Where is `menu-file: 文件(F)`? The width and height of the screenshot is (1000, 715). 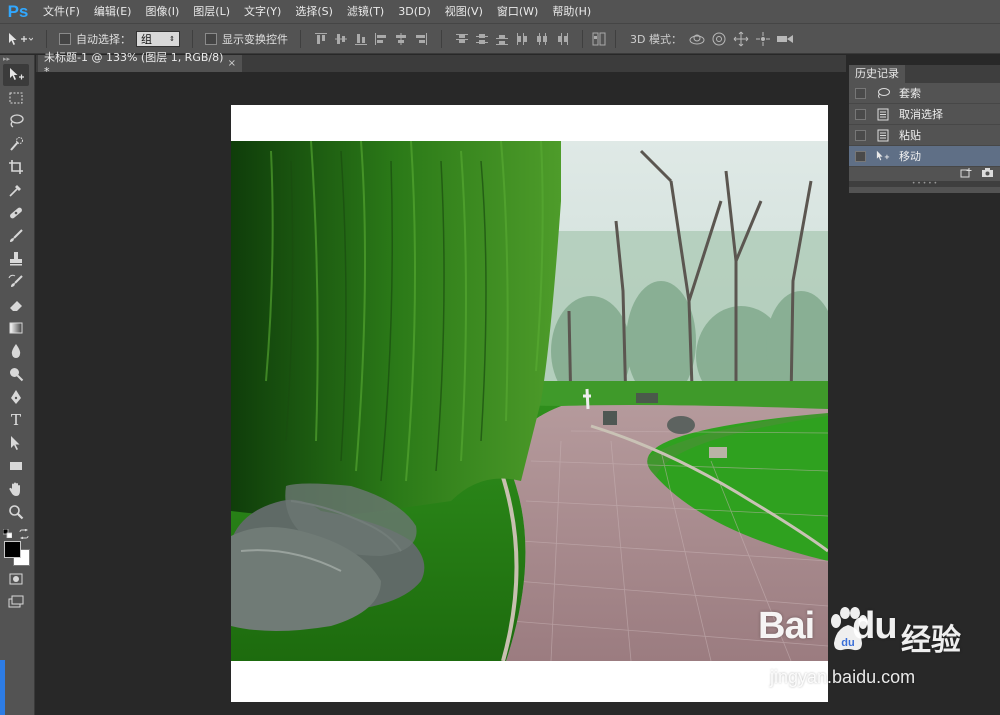 menu-file: 文件(F) is located at coordinates (61, 11).